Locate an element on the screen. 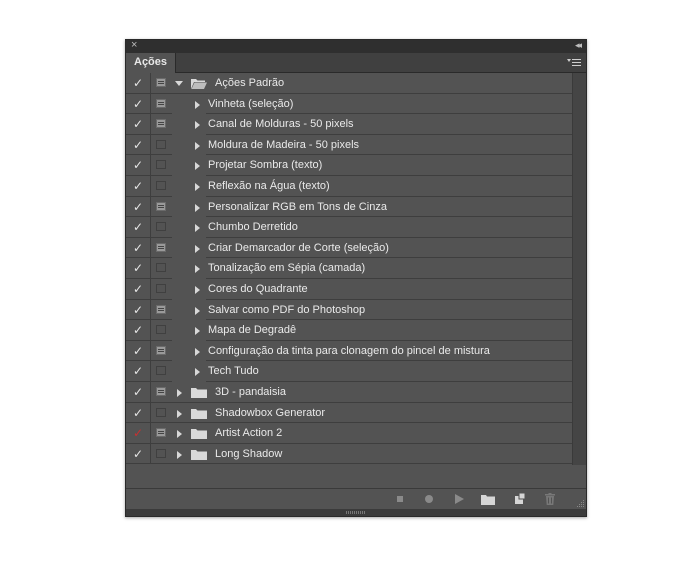 The height and width of the screenshot is (569, 695). delete-icon is located at coordinates (550, 499).